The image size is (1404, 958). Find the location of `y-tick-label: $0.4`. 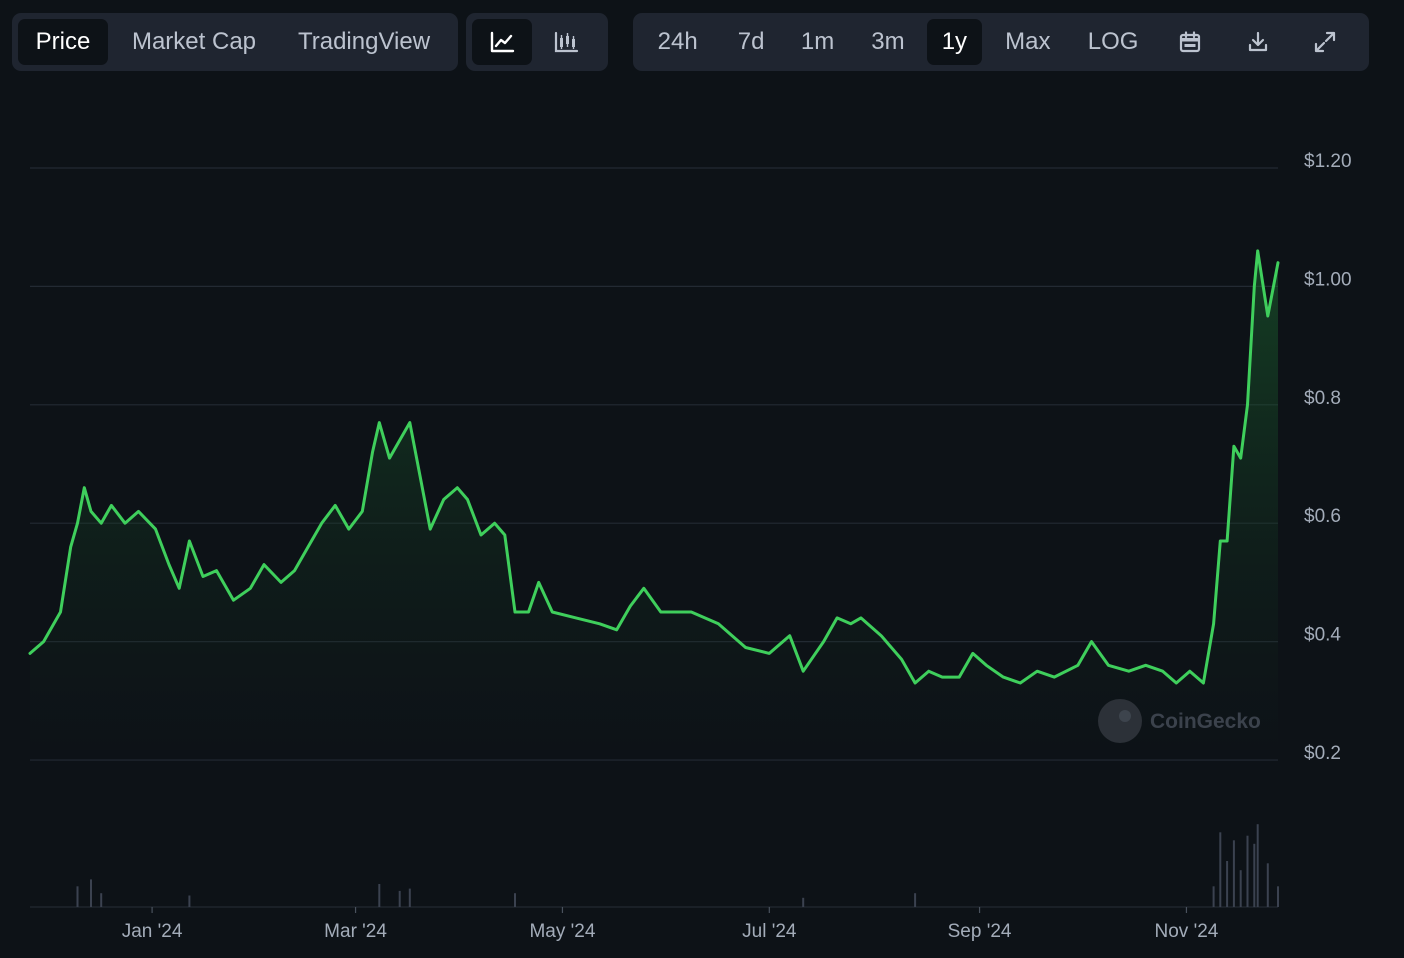

y-tick-label: $0.4 is located at coordinates (1322, 635).